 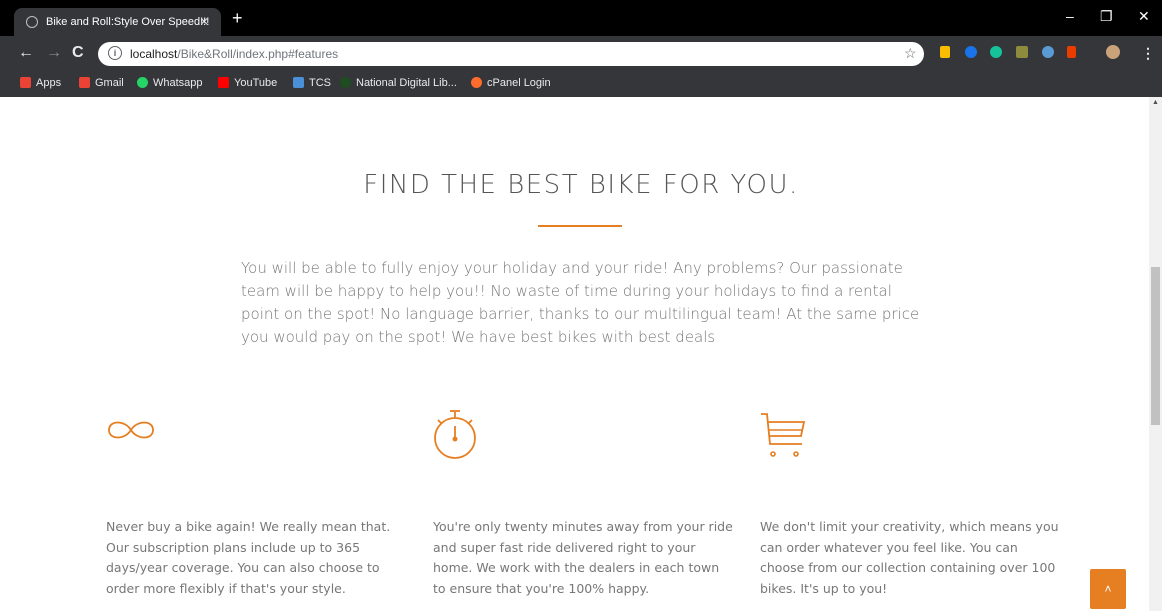 What do you see at coordinates (1022, 52) in the screenshot?
I see `extension-dropbox-icon` at bounding box center [1022, 52].